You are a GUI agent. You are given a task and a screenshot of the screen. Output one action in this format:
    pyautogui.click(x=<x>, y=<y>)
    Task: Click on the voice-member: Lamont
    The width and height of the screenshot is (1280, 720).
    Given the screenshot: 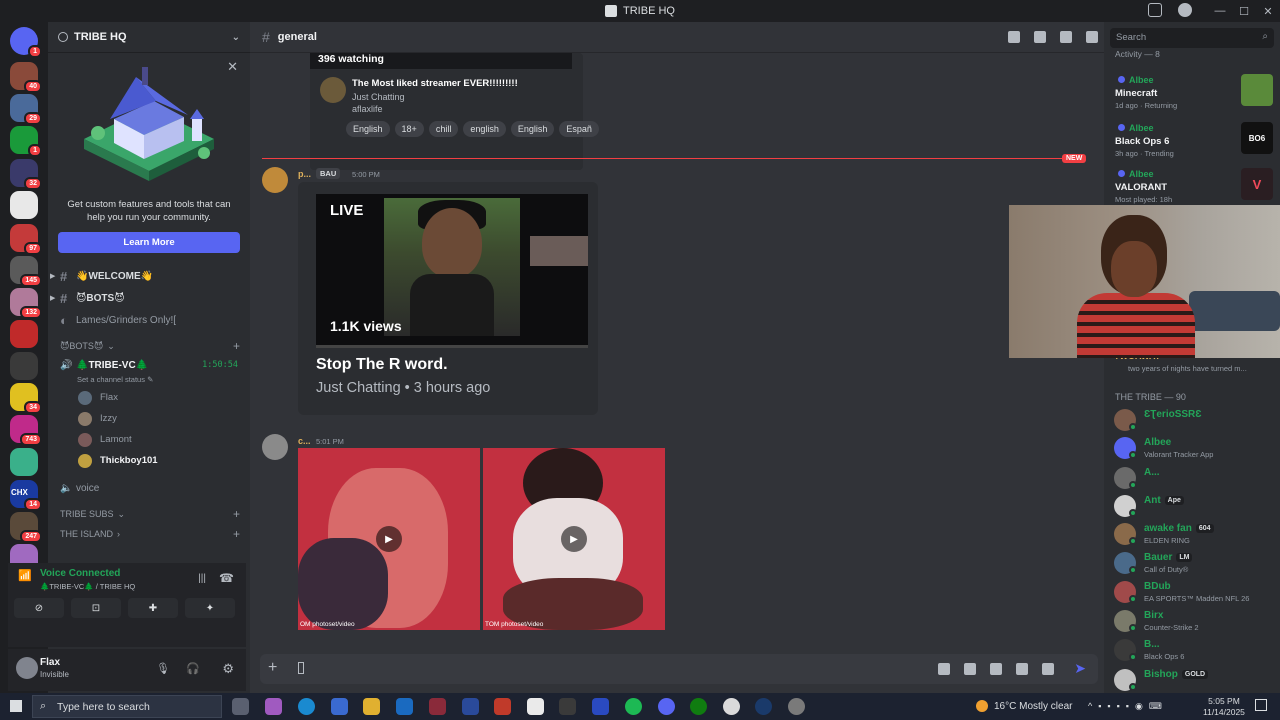 What is the action you would take?
    pyautogui.click(x=149, y=439)
    